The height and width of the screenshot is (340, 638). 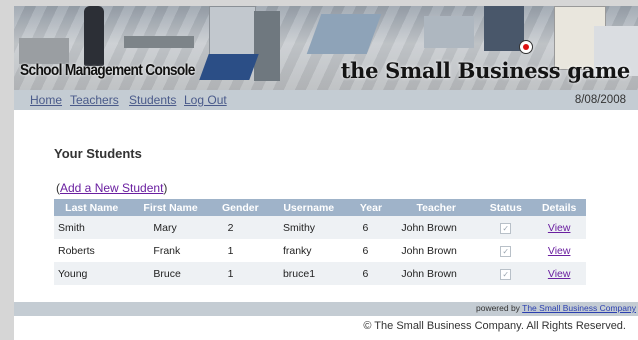 What do you see at coordinates (92, 207) in the screenshot?
I see `col-last-name: Last Name` at bounding box center [92, 207].